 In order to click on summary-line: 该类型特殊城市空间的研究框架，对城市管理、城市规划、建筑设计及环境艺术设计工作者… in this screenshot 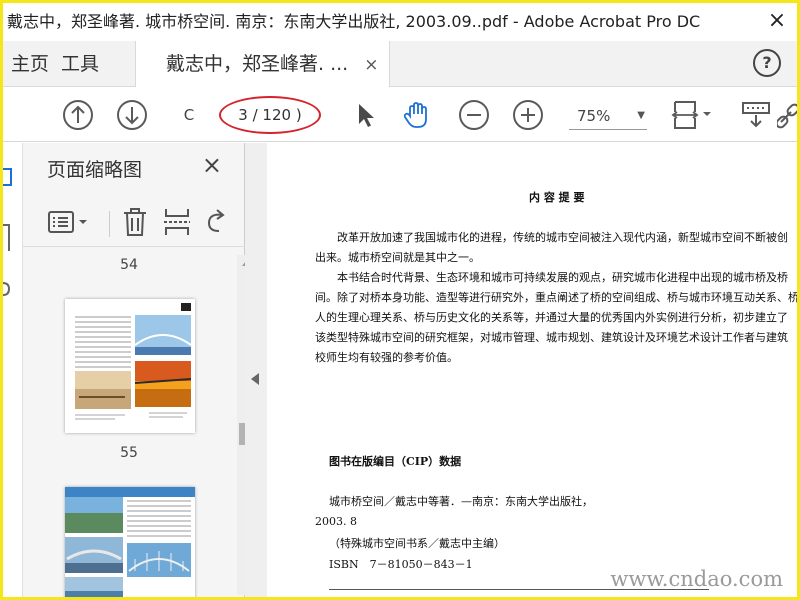, I will do `click(551, 337)`.